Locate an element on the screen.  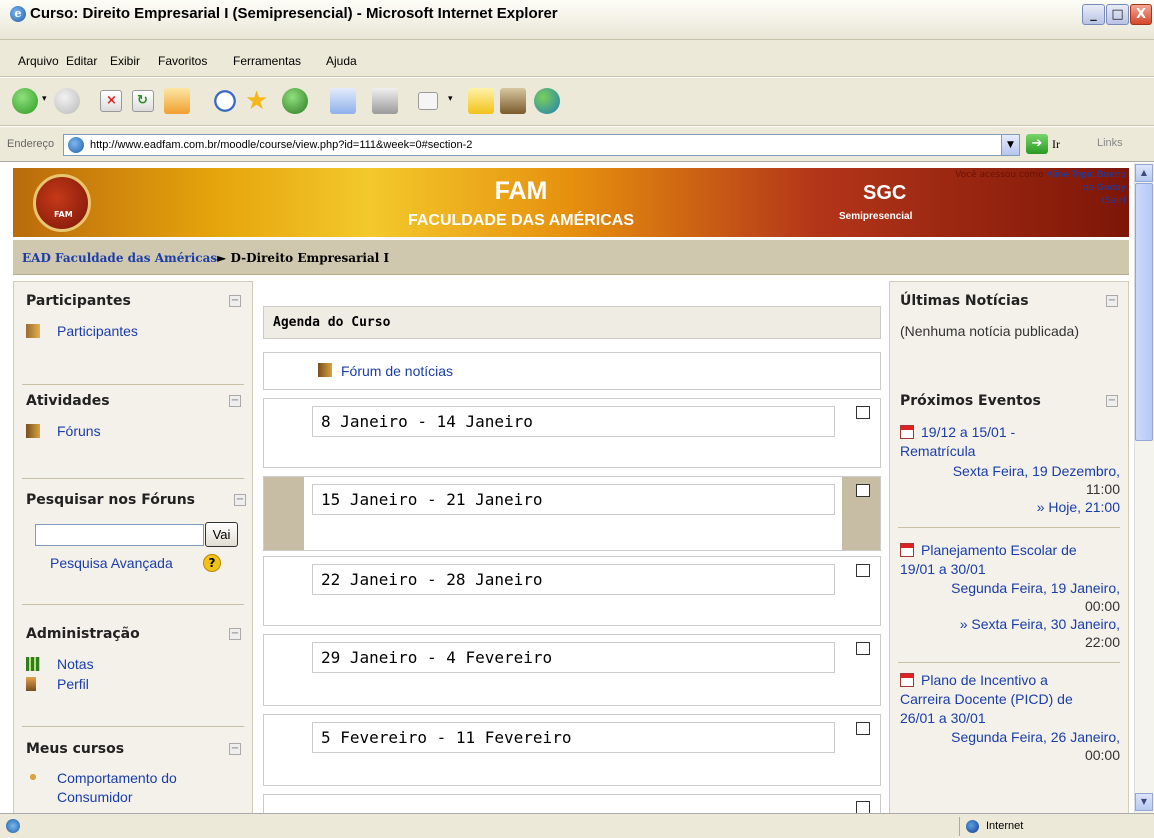
course-icon is located at coordinates (33, 777).